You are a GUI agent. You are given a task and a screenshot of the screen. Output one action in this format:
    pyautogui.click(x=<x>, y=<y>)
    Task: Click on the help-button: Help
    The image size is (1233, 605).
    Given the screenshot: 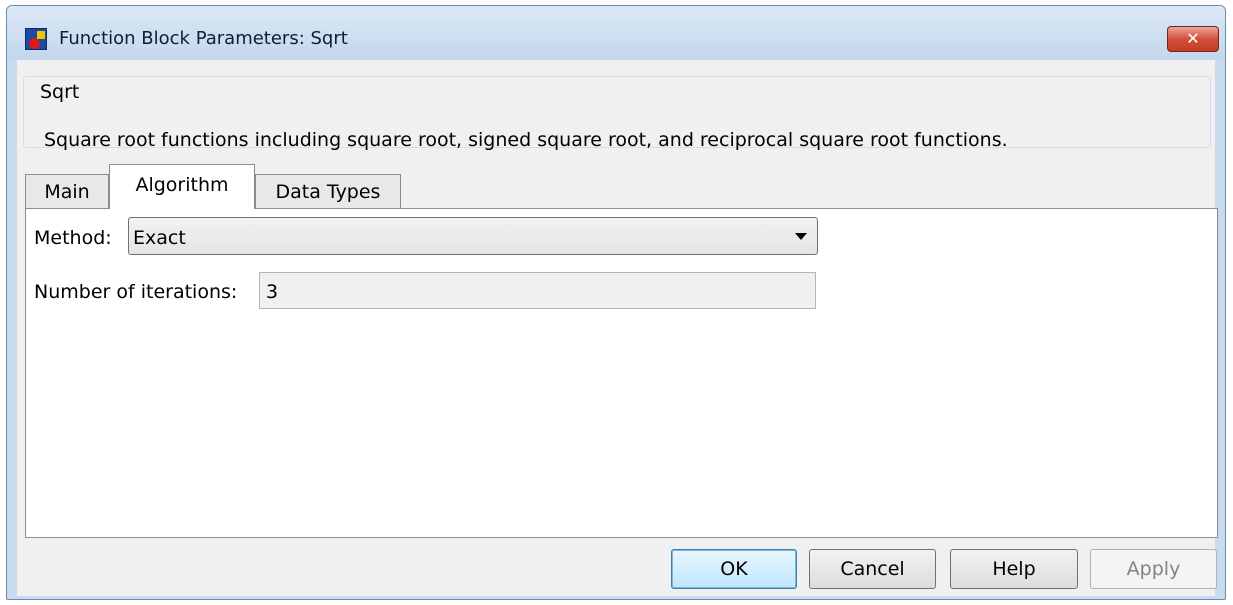 What is the action you would take?
    pyautogui.click(x=1014, y=569)
    